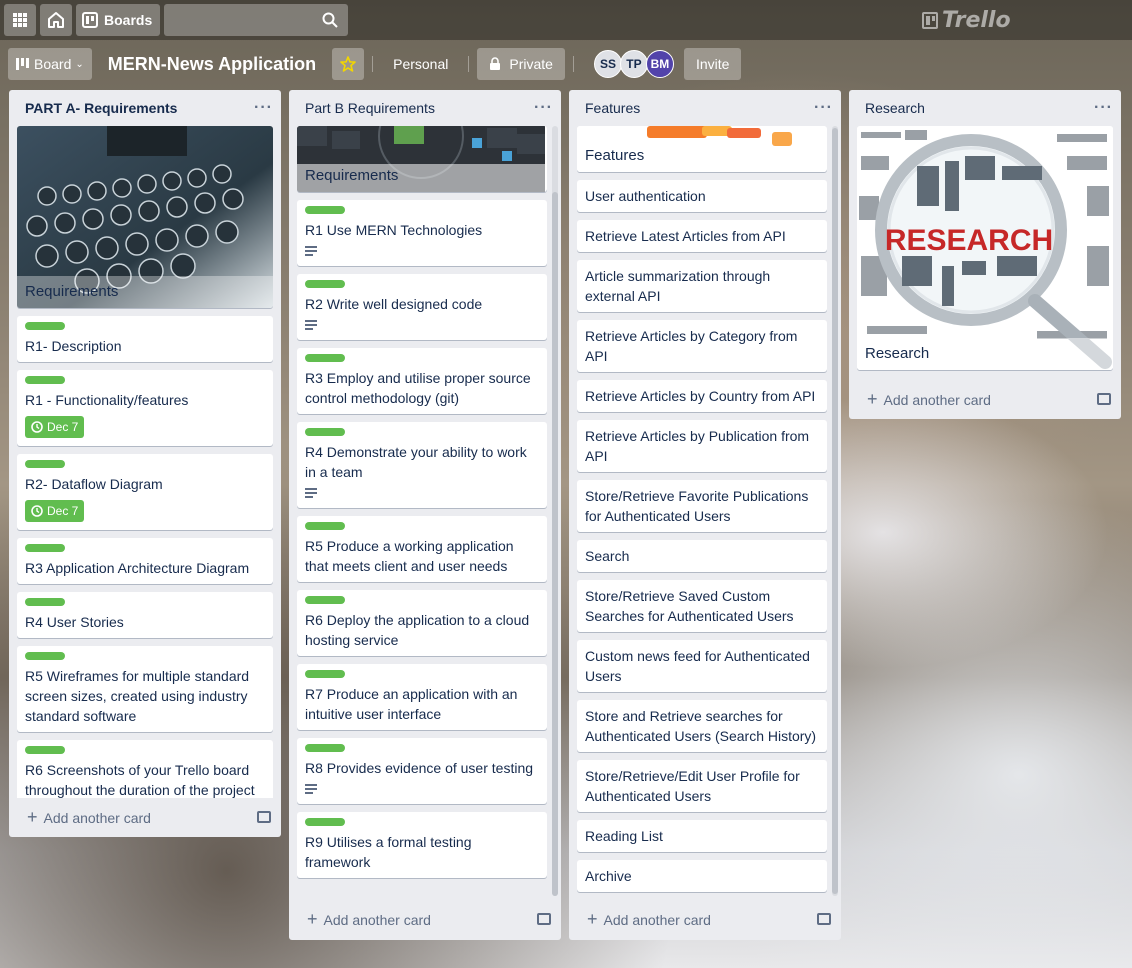  Describe the element at coordinates (633, 64) in the screenshot. I see `avatar: TP` at that location.